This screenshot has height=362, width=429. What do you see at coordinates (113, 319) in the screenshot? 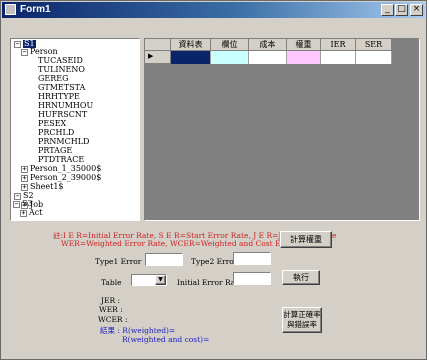
I see `wcer-result: WCER :` at bounding box center [113, 319].